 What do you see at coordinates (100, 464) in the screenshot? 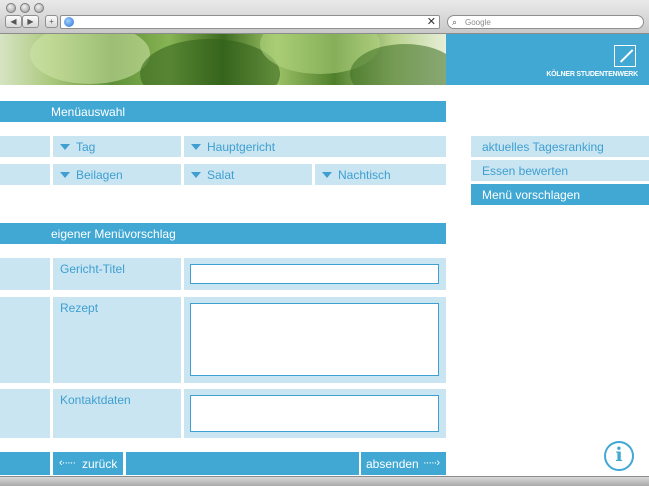
I see `back-link-label: zurück` at bounding box center [100, 464].